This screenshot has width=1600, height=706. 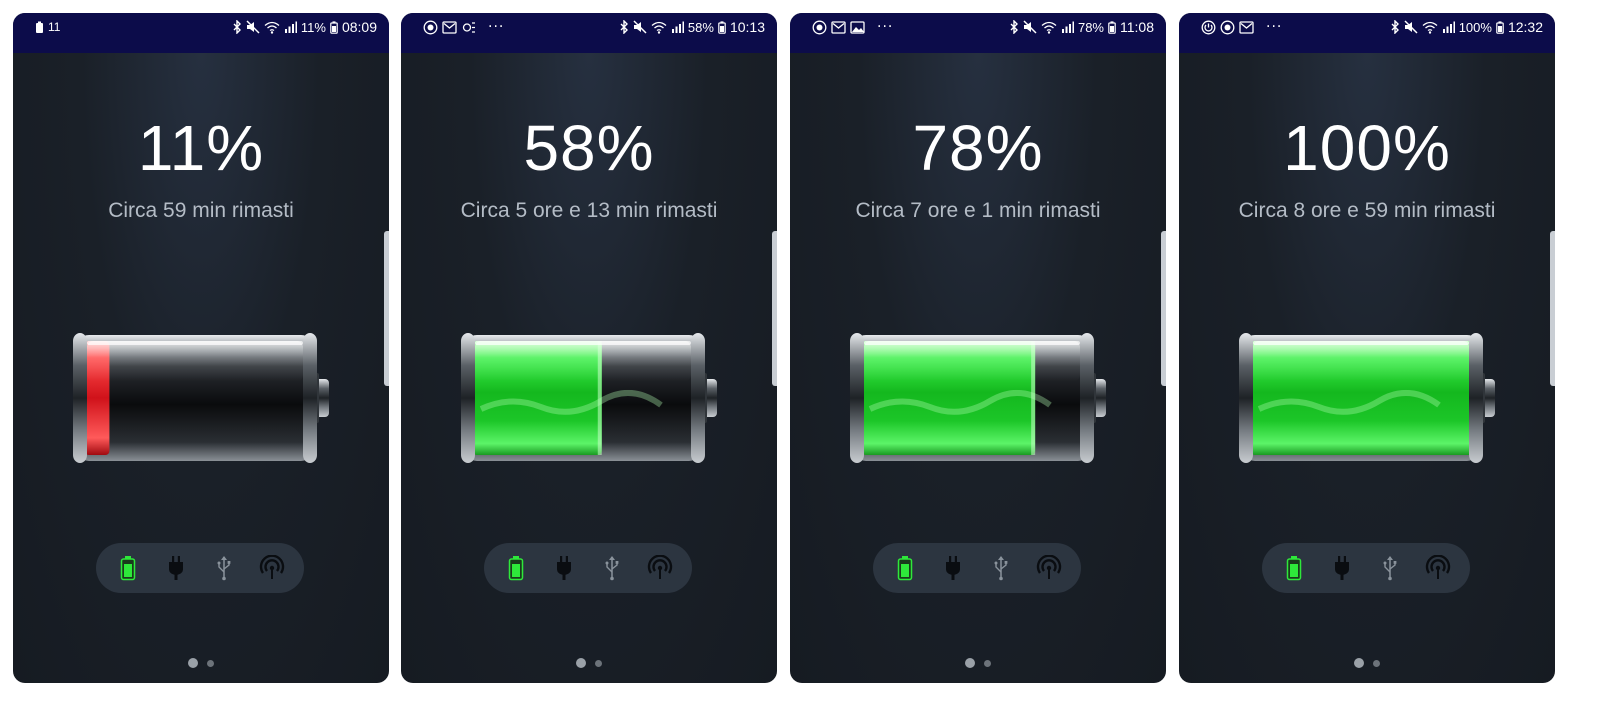 I want to click on status-battery-percent: 78%, so click(x=1090, y=27).